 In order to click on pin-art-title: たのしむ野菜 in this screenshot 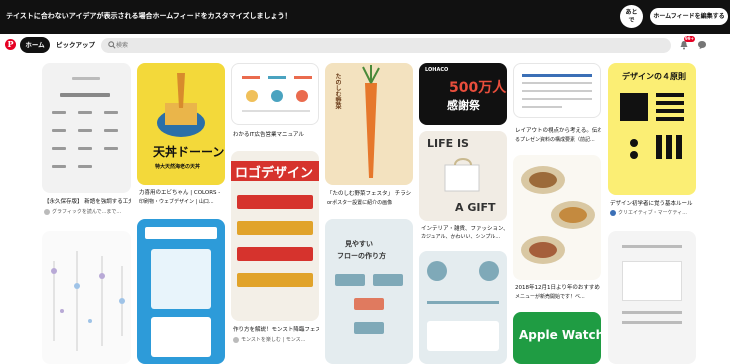, I will do `click(337, 91)`.